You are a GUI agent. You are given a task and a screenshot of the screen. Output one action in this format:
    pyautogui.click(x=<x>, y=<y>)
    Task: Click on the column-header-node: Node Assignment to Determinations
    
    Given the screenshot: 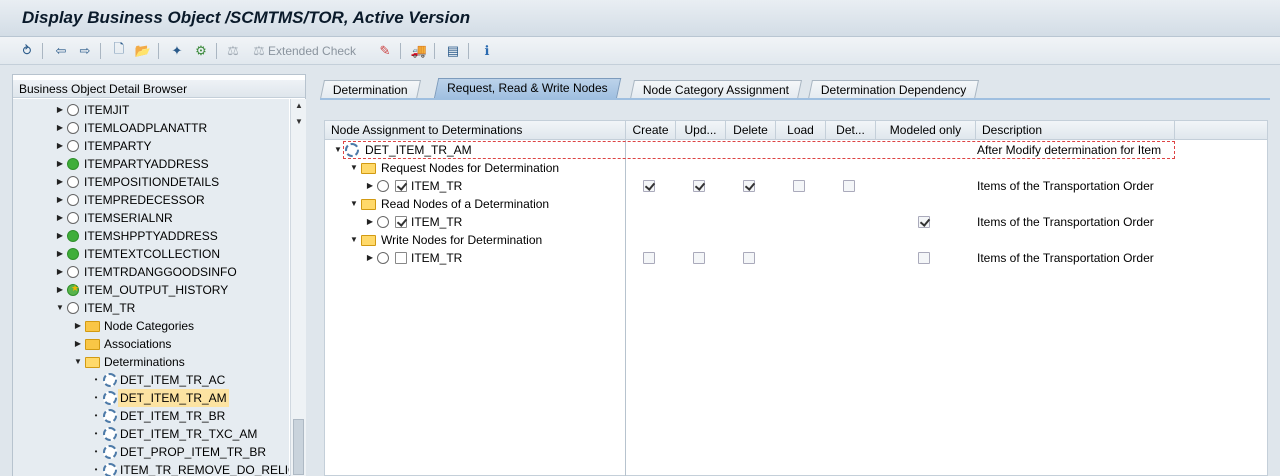 What is the action you would take?
    pyautogui.click(x=475, y=130)
    